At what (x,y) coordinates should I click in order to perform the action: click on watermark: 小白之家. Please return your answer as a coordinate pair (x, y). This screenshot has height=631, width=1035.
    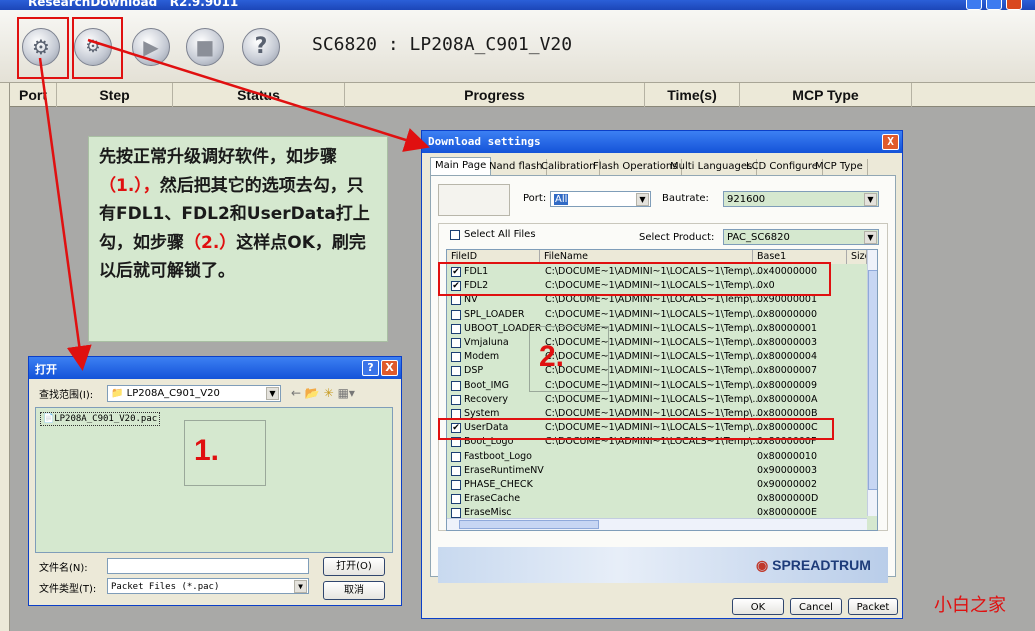
    Looking at the image, I should click on (970, 605).